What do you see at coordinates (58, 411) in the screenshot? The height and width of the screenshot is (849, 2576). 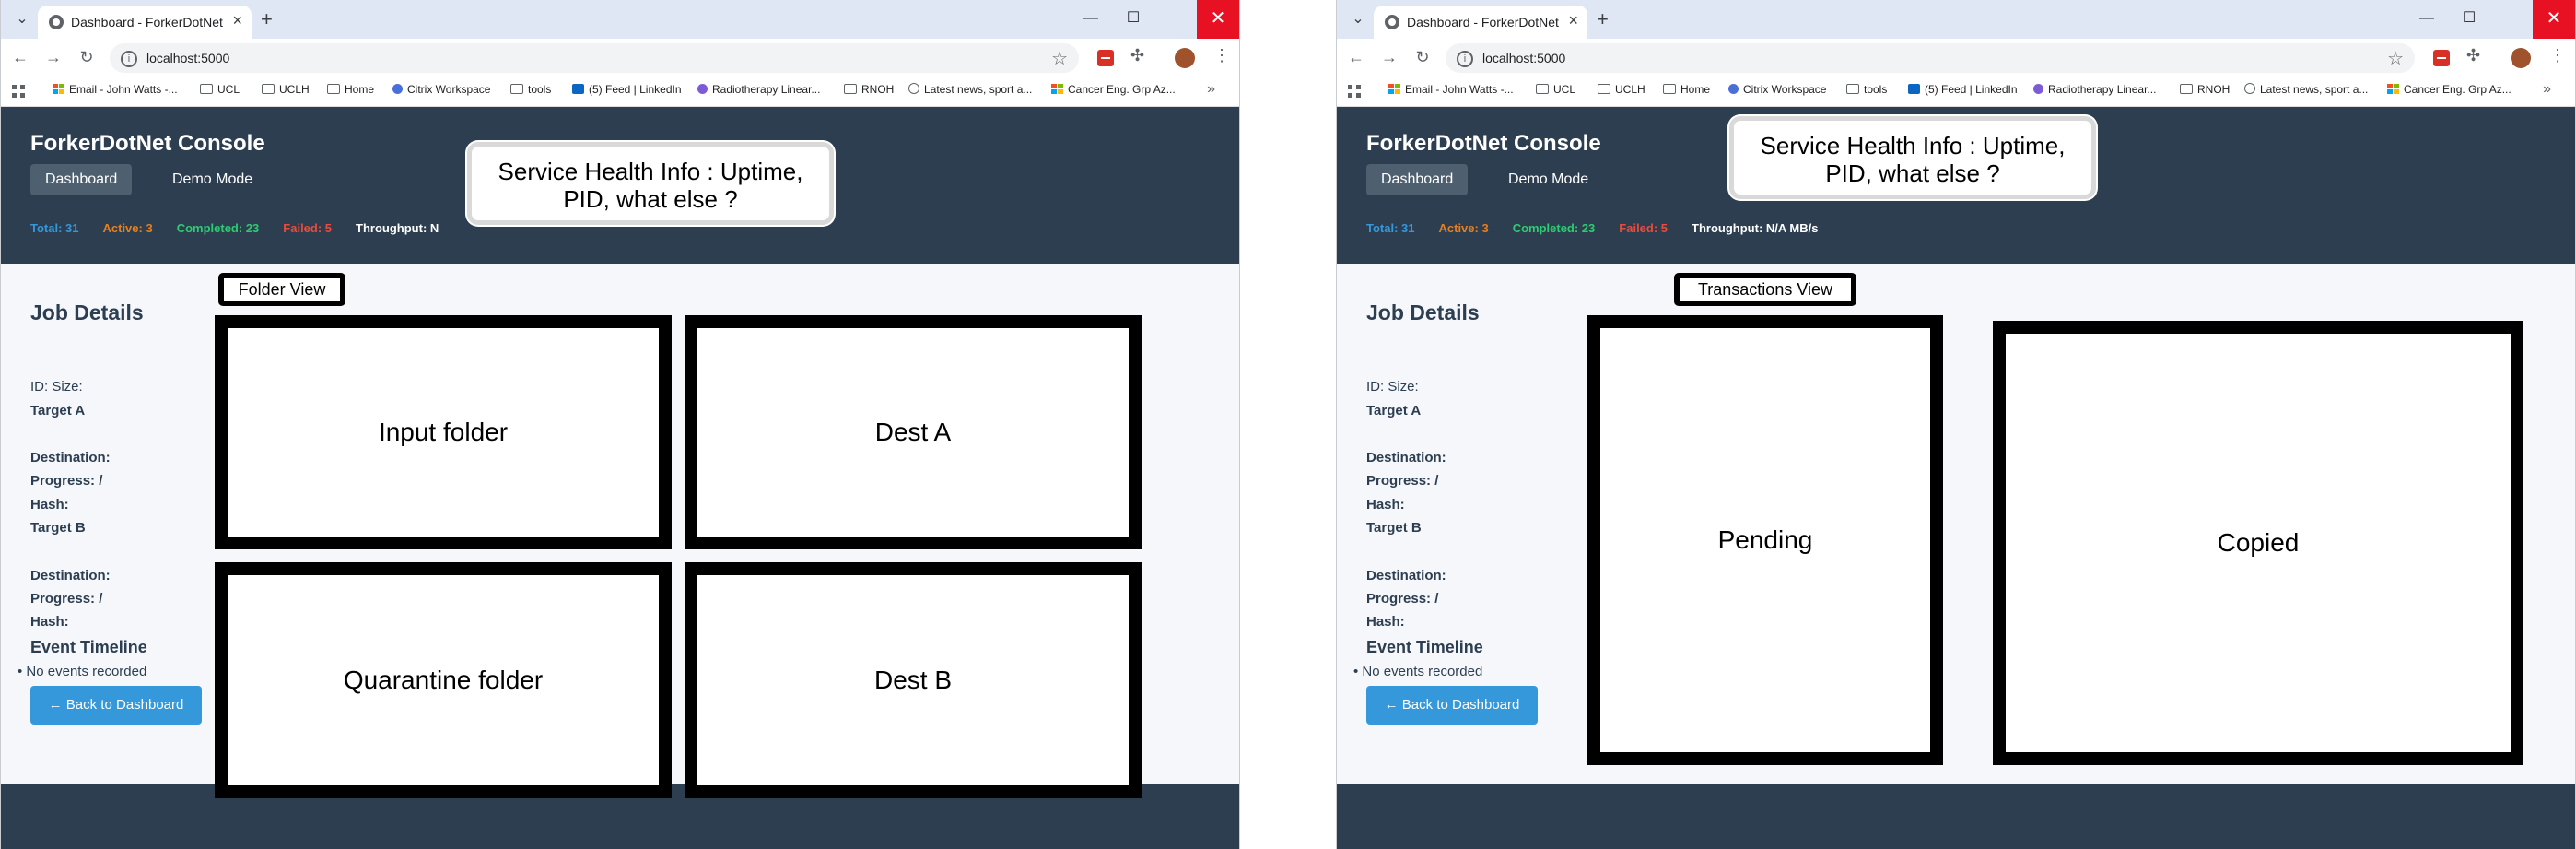 I see `target-a-label: Target A` at bounding box center [58, 411].